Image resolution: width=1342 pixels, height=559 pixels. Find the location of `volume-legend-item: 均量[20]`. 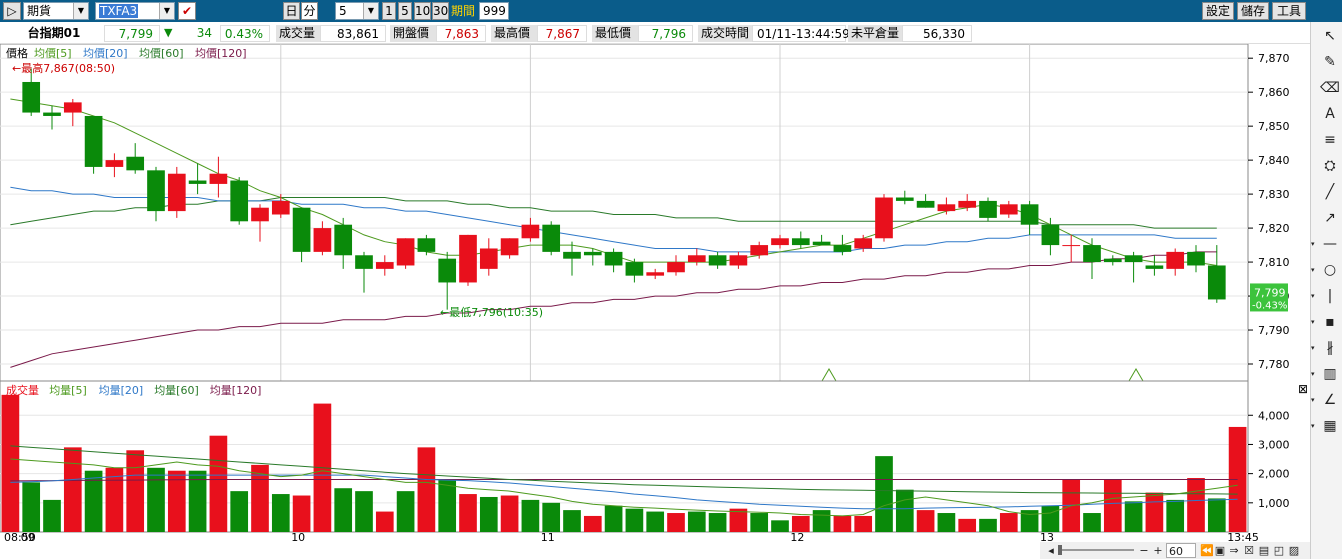

volume-legend-item: 均量[20] is located at coordinates (121, 390).